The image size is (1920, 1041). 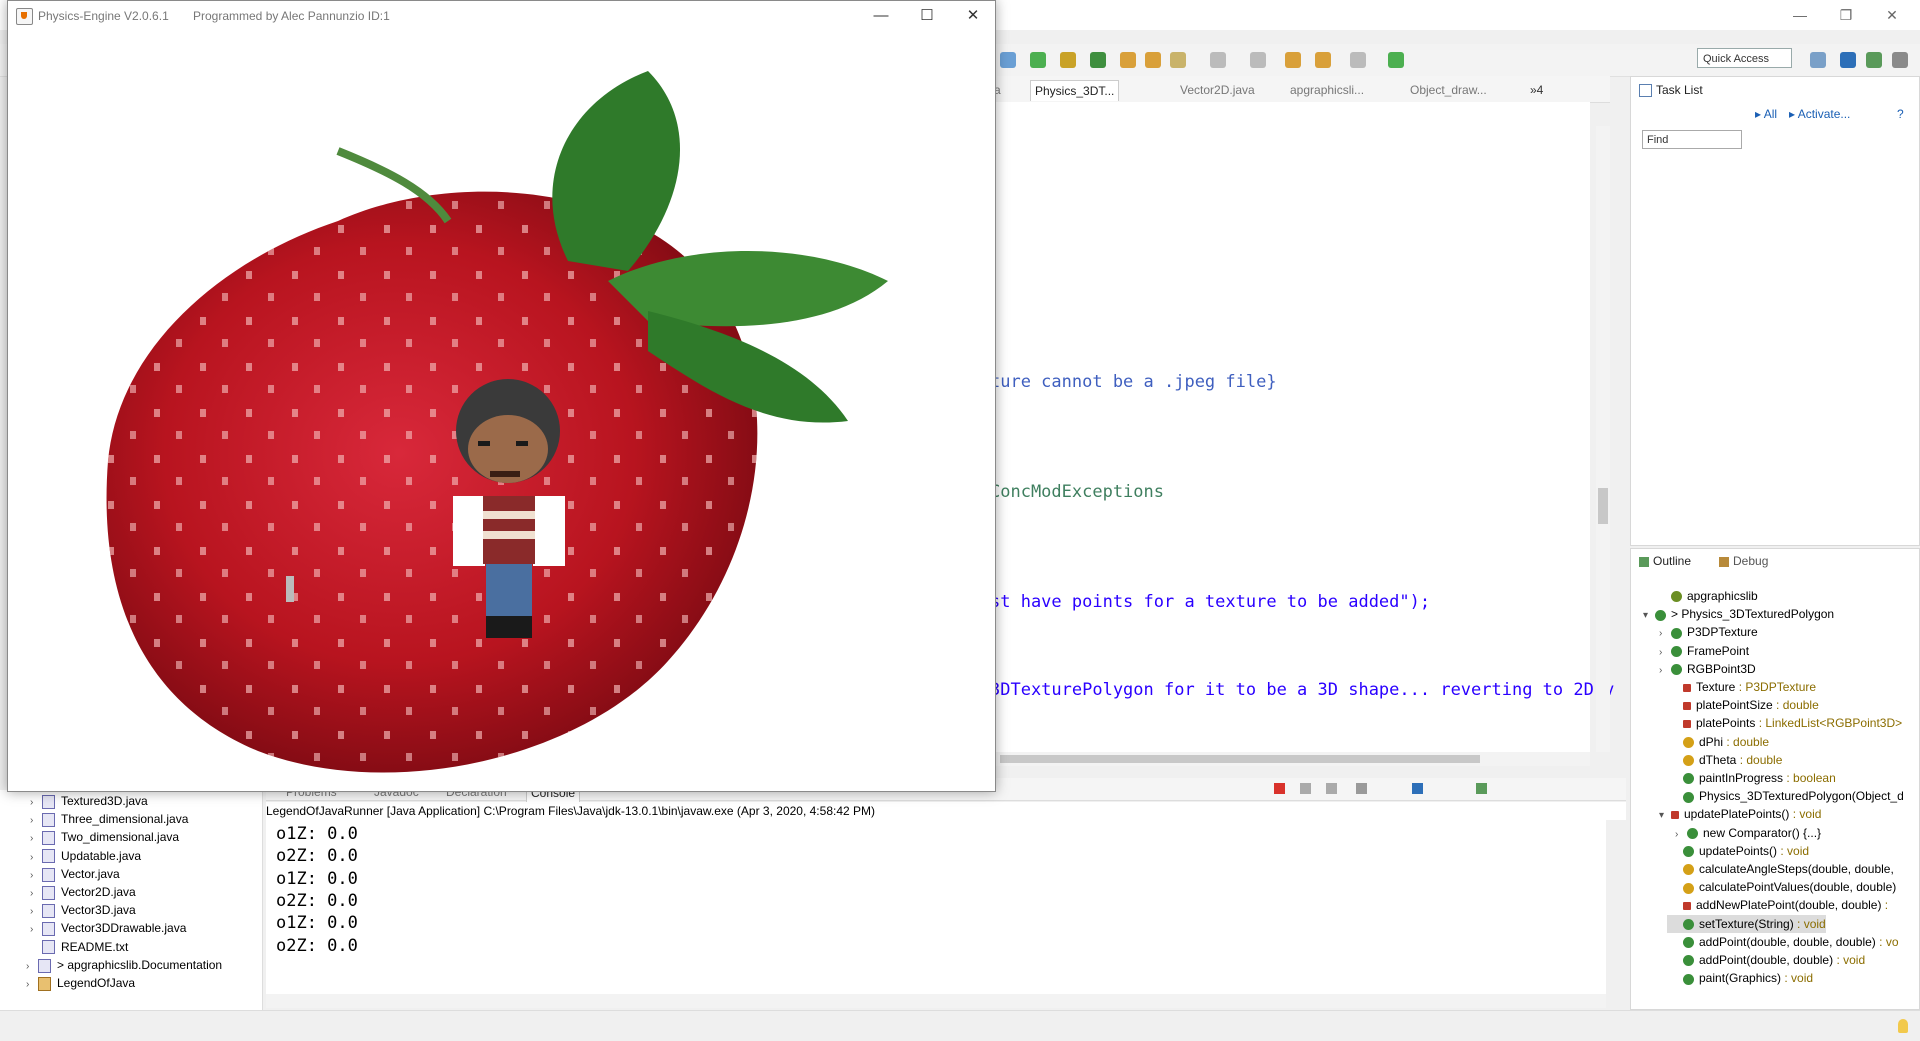 I want to click on help-icon: ?, so click(x=1900, y=114).